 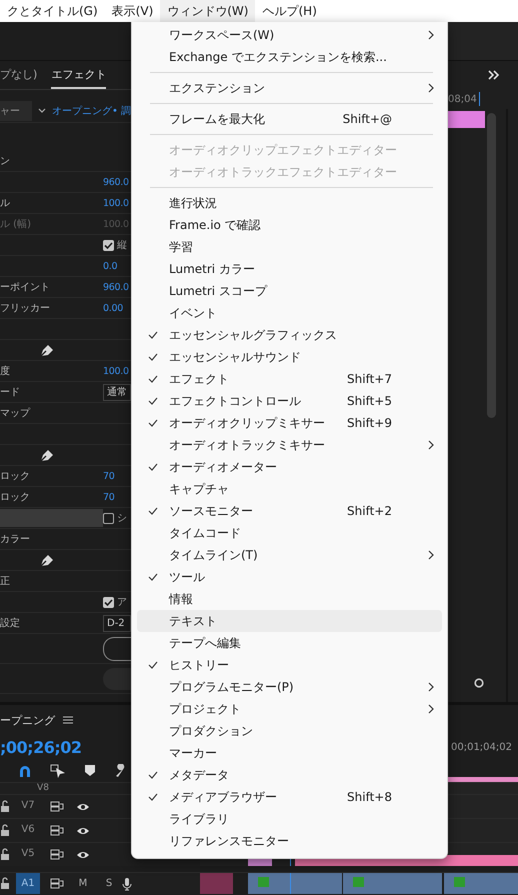 What do you see at coordinates (289, 533) in the screenshot?
I see `menu-item: タイムコード` at bounding box center [289, 533].